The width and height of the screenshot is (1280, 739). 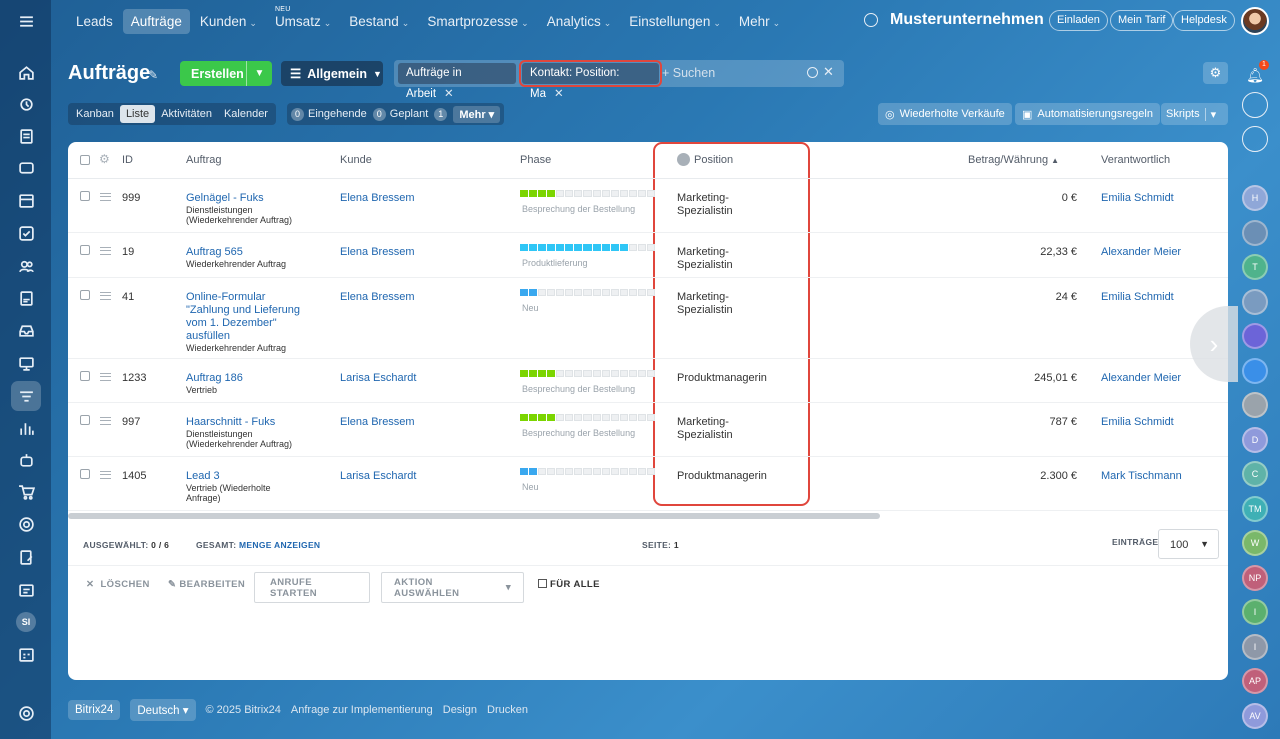 I want to click on contact-avatar: T, so click(x=1255, y=267).